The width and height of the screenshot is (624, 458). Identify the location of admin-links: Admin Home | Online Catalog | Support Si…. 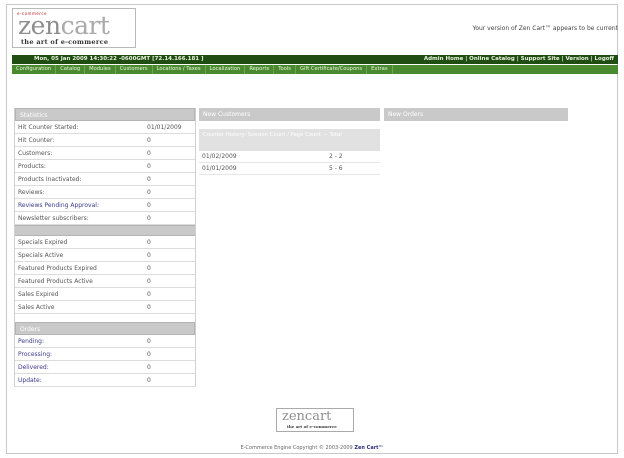
(519, 59).